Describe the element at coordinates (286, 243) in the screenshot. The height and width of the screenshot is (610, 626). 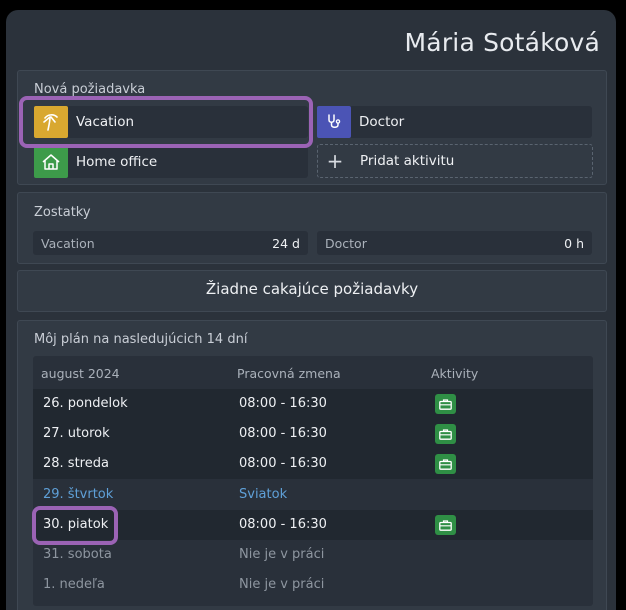
I see `balance-vacation-value: 24 d` at that location.